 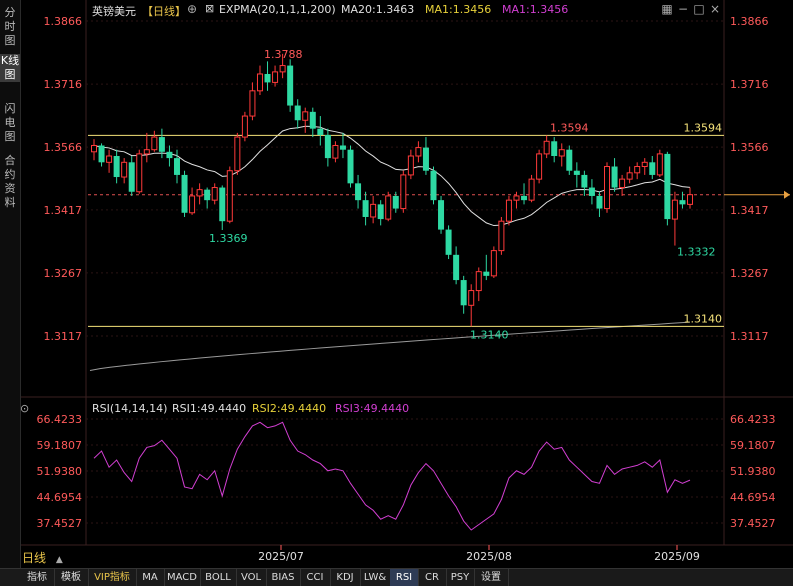 What do you see at coordinates (10, 68) in the screenshot?
I see `tab-kline: K线图` at bounding box center [10, 68].